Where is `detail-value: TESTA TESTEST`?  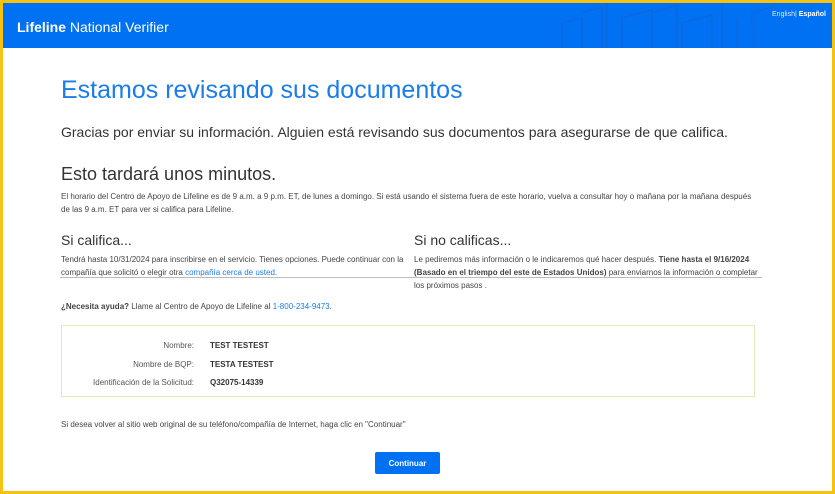 detail-value: TESTA TESTEST is located at coordinates (242, 364).